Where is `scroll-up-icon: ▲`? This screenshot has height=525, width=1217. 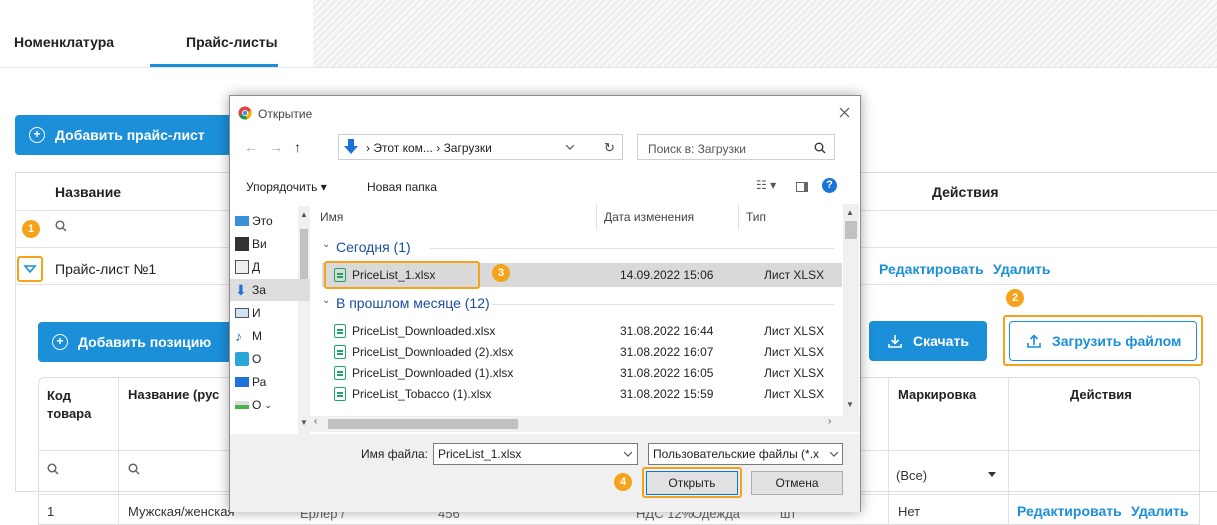 scroll-up-icon: ▲ is located at coordinates (850, 212).